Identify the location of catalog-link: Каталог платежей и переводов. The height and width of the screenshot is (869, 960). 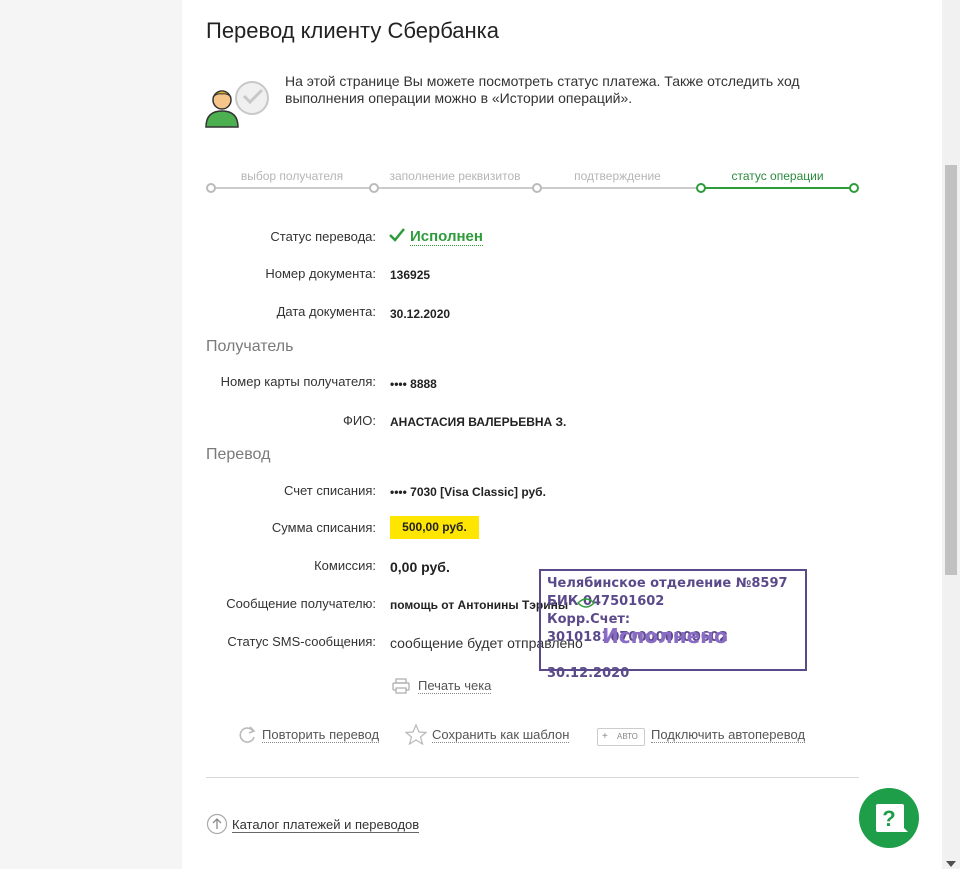
(326, 825).